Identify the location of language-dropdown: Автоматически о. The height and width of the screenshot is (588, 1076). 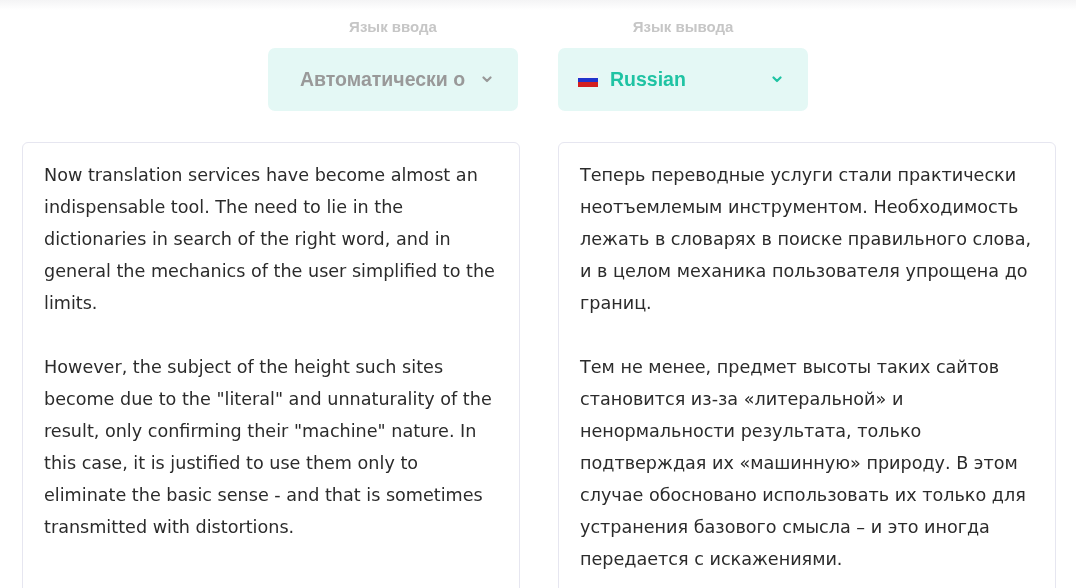
(393, 79).